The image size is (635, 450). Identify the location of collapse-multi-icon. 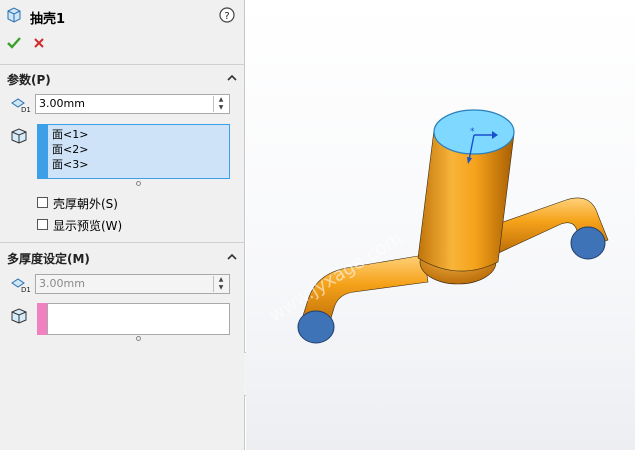
(232, 256).